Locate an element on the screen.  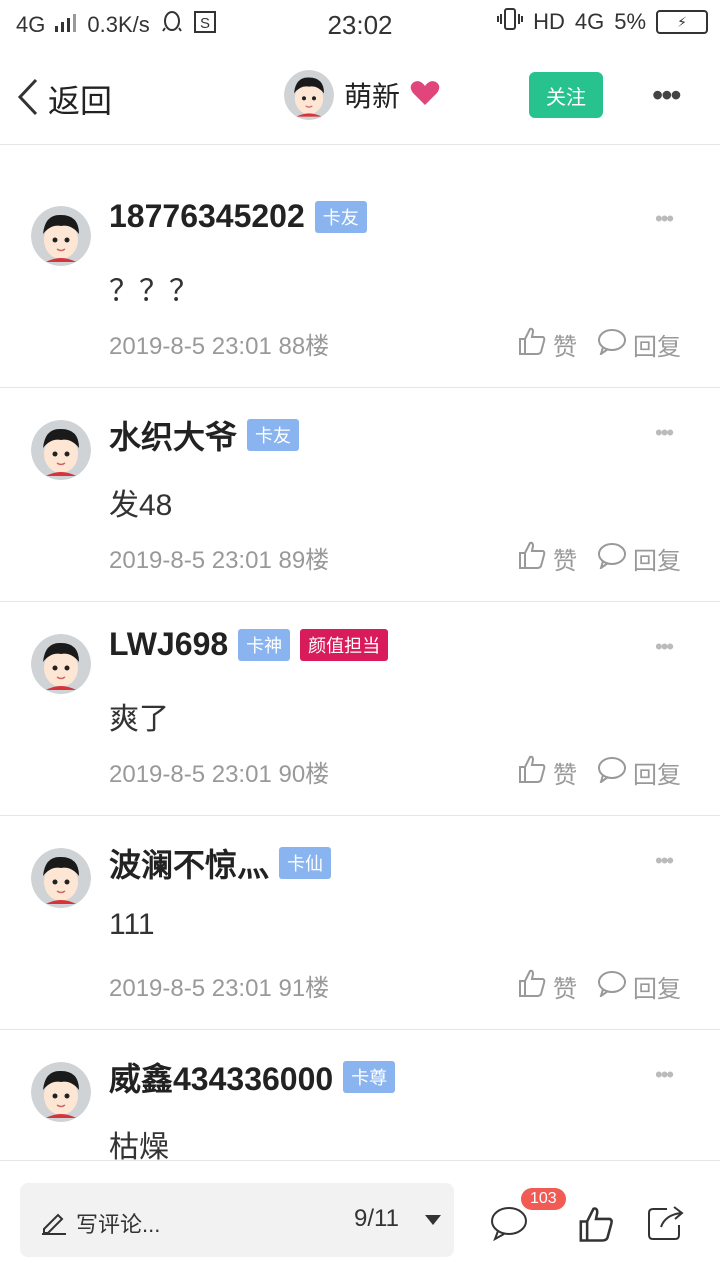
status-right: HD 4G 5% ⚡ is located at coordinates (602, 22).